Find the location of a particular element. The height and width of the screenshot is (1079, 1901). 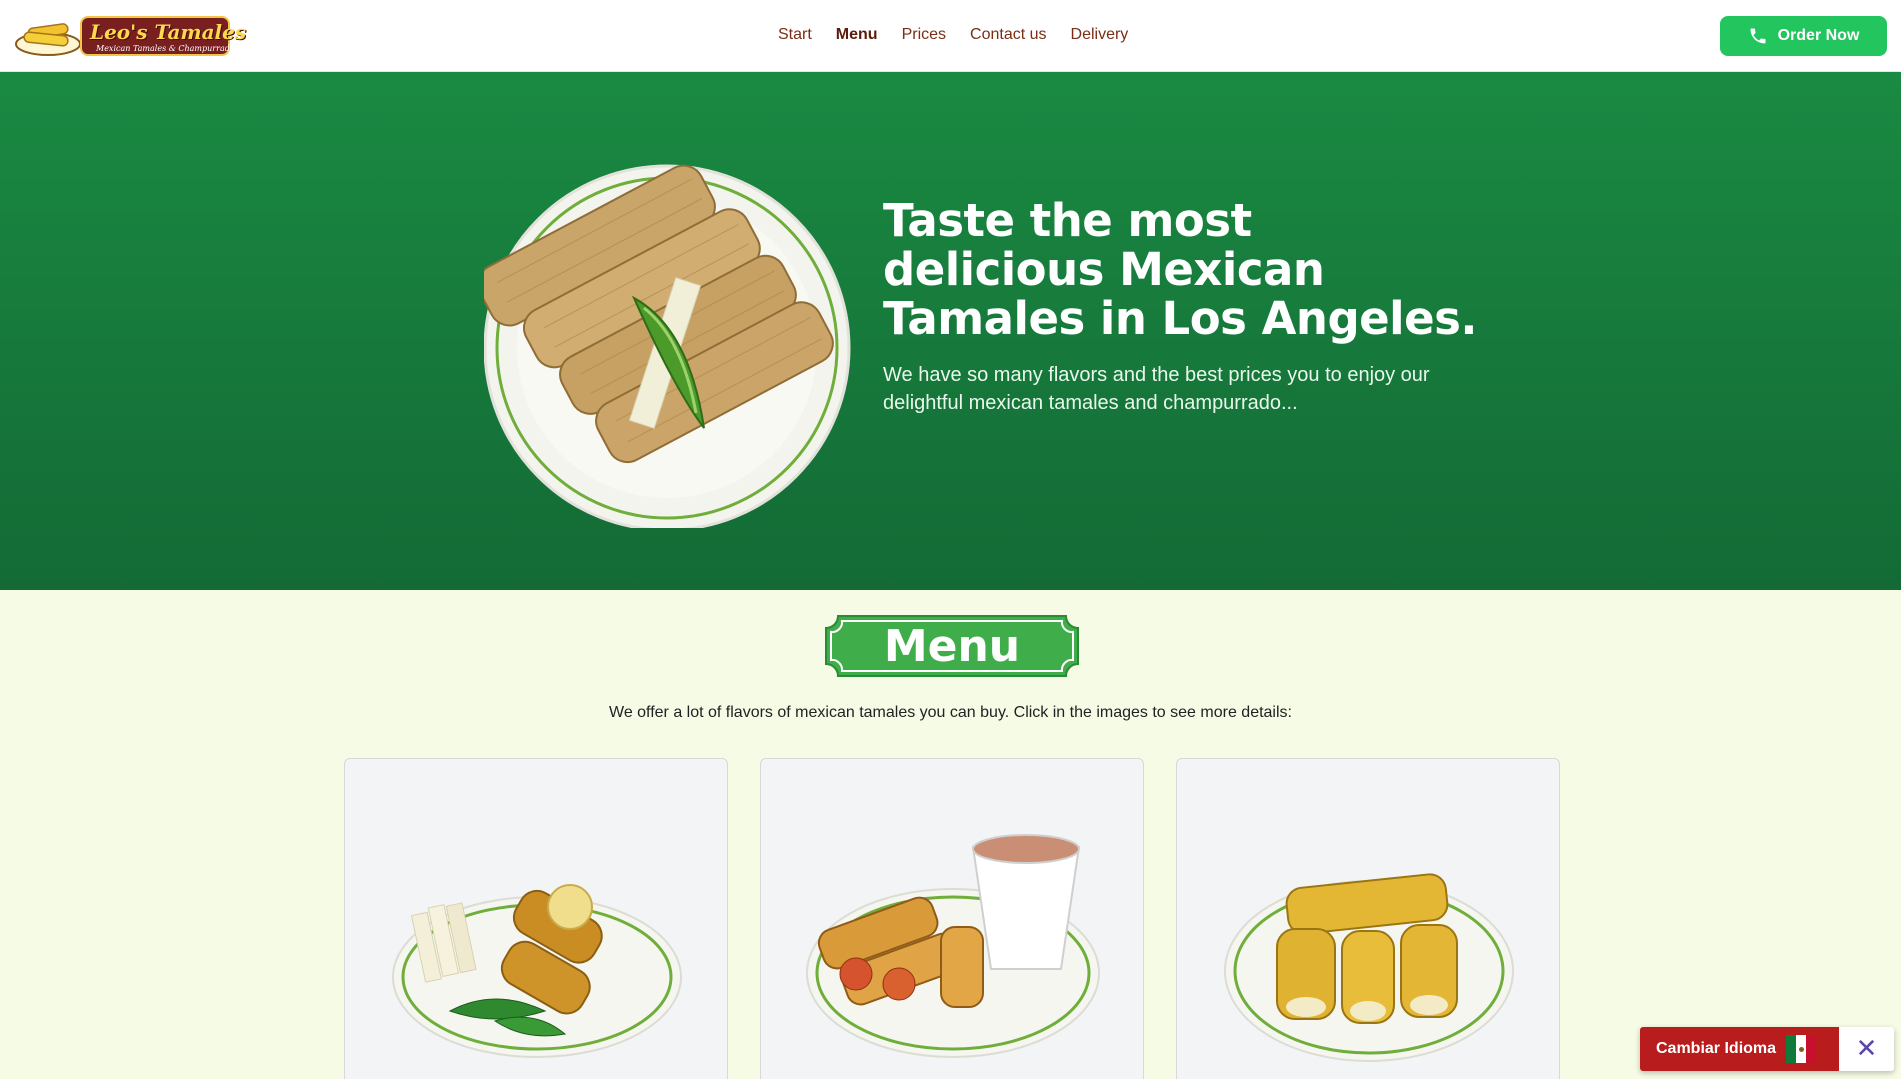

menu-heading-badge: Menu is located at coordinates (952, 646).